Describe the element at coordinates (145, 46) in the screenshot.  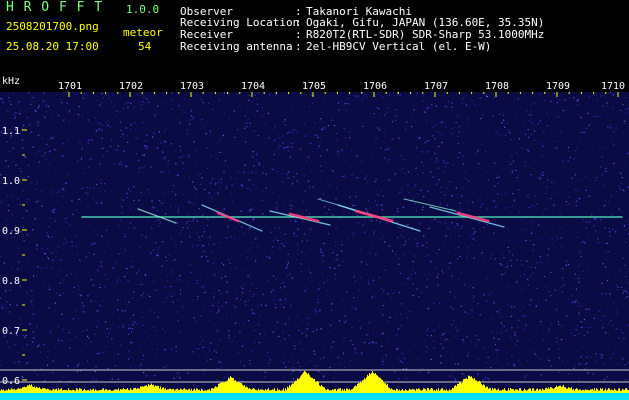
I see `meteor-count: 54` at that location.